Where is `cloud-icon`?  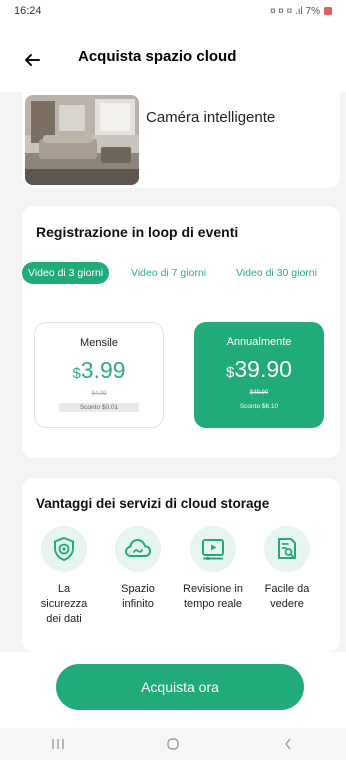 cloud-icon is located at coordinates (138, 549).